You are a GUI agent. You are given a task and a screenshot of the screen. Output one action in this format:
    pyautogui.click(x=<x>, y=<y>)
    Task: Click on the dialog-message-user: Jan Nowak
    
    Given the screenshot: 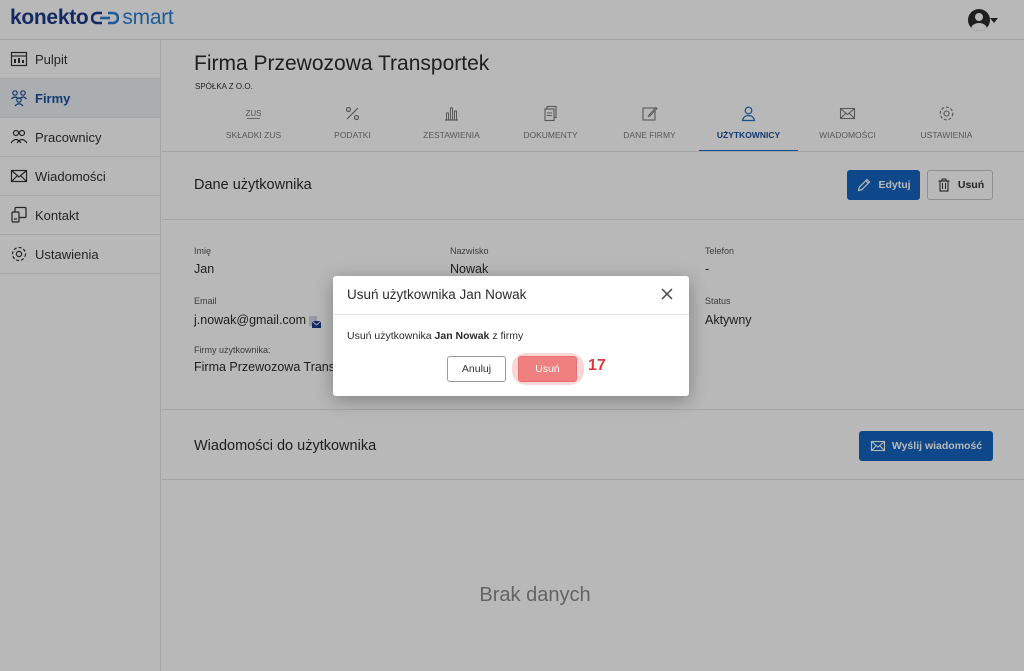 What is the action you would take?
    pyautogui.click(x=462, y=336)
    